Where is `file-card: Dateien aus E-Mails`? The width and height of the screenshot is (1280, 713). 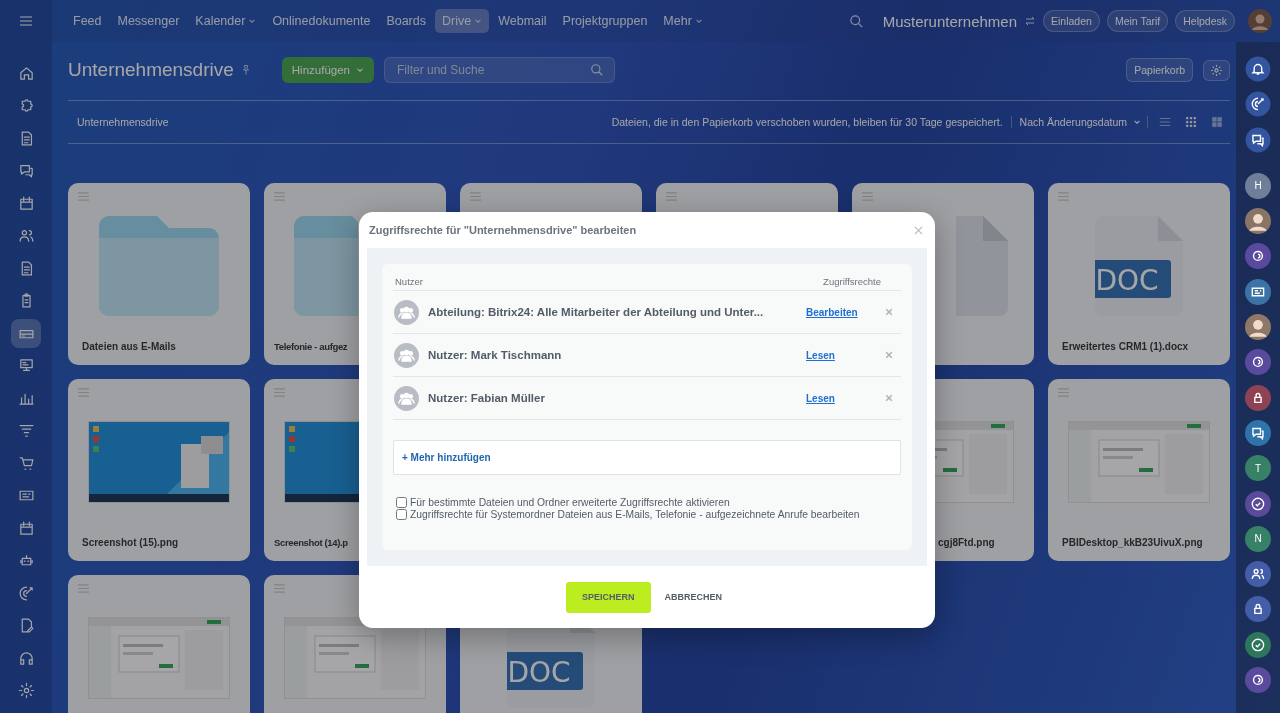 file-card: Dateien aus E-Mails is located at coordinates (159, 274).